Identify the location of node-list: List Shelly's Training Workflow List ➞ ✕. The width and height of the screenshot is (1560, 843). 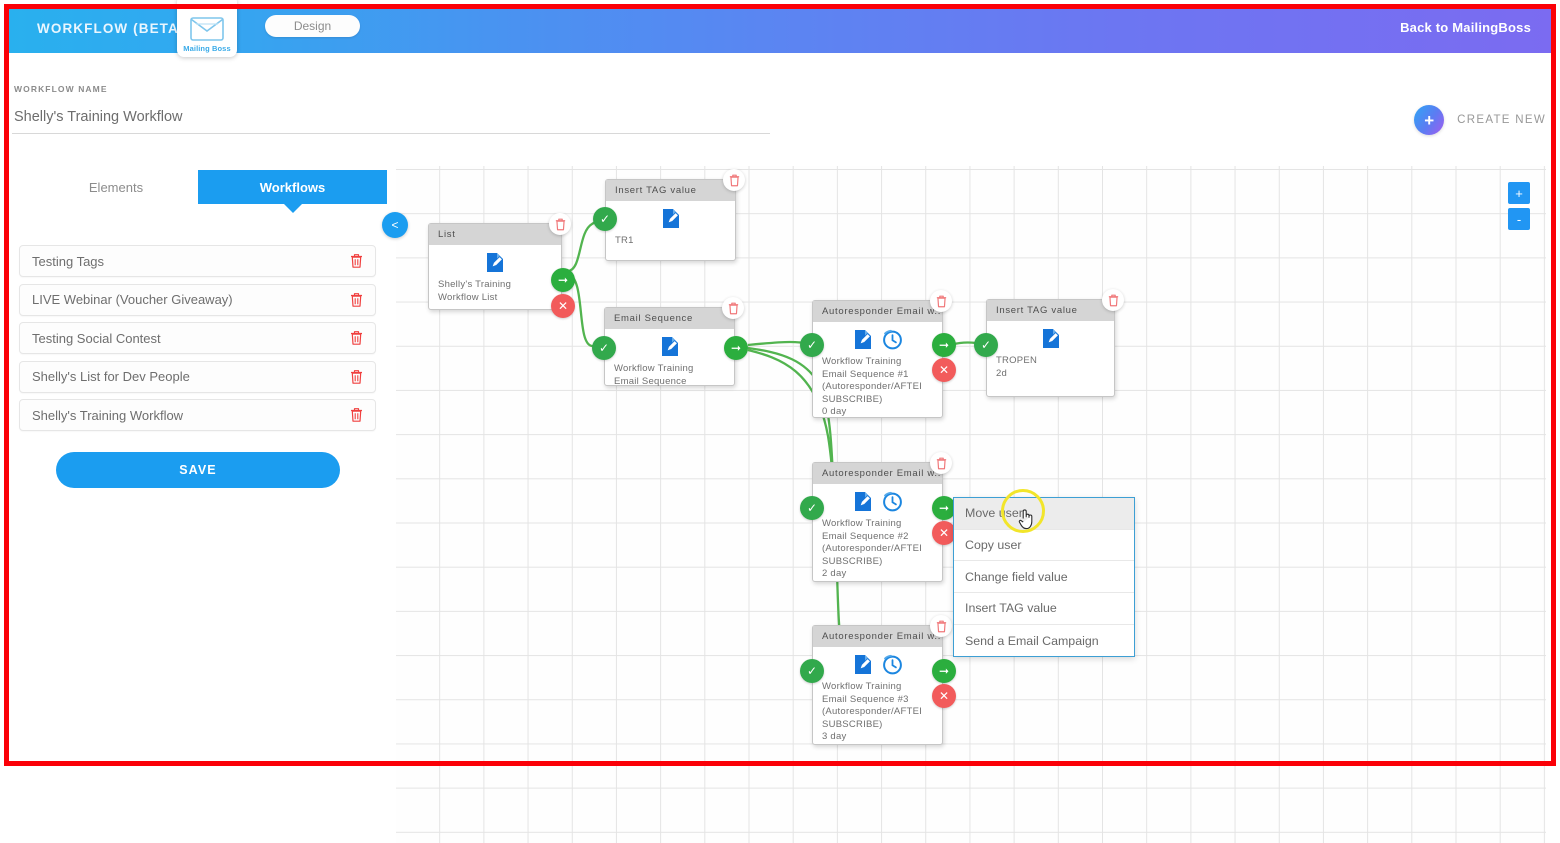
(501, 265).